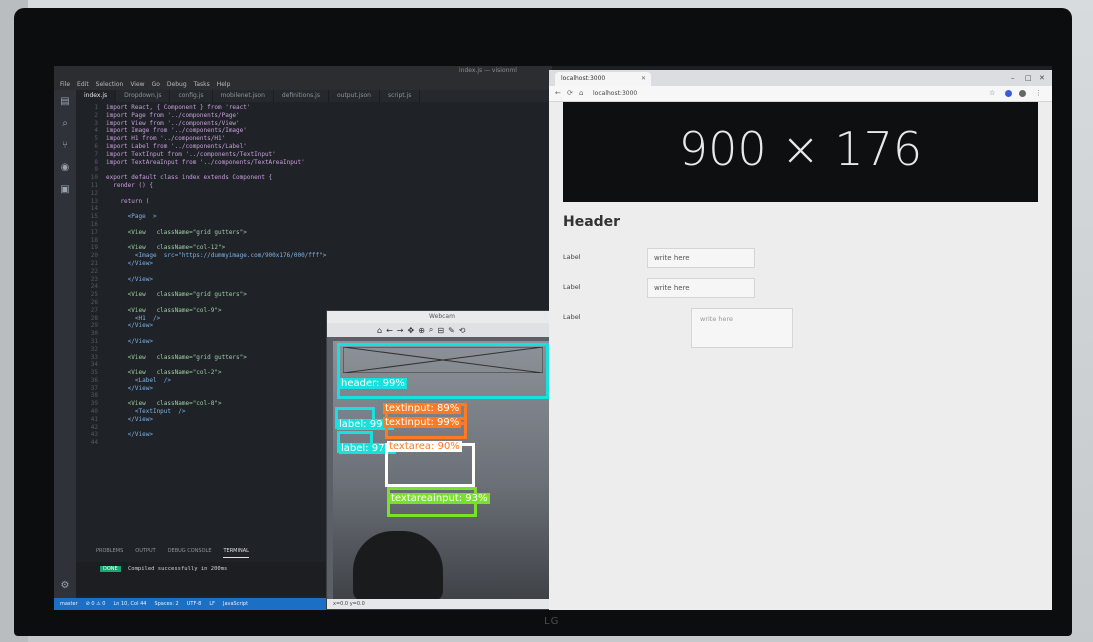 This screenshot has height=642, width=1093. I want to click on home-icon: ⌂, so click(581, 93).